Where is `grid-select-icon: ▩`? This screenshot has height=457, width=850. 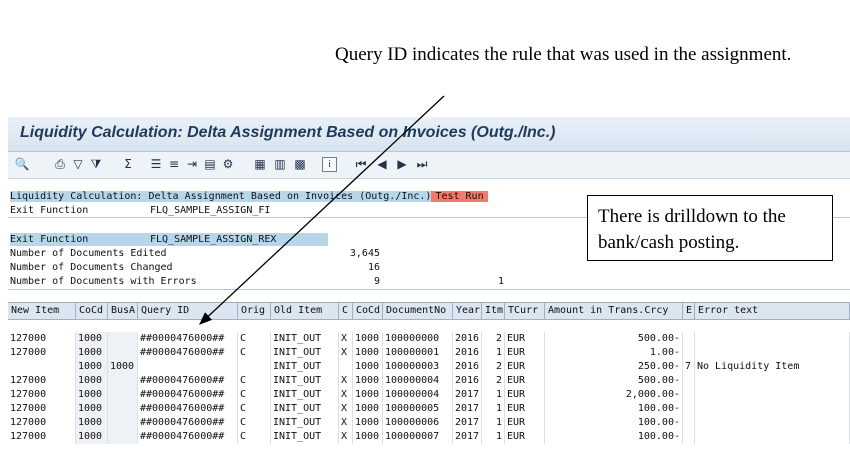 grid-select-icon: ▩ is located at coordinates (300, 164).